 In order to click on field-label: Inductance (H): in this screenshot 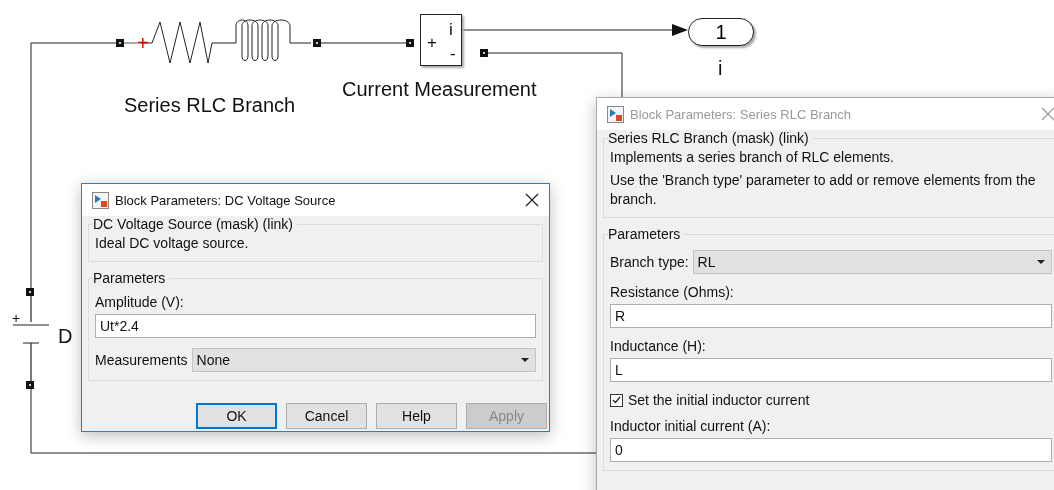, I will do `click(658, 346)`.